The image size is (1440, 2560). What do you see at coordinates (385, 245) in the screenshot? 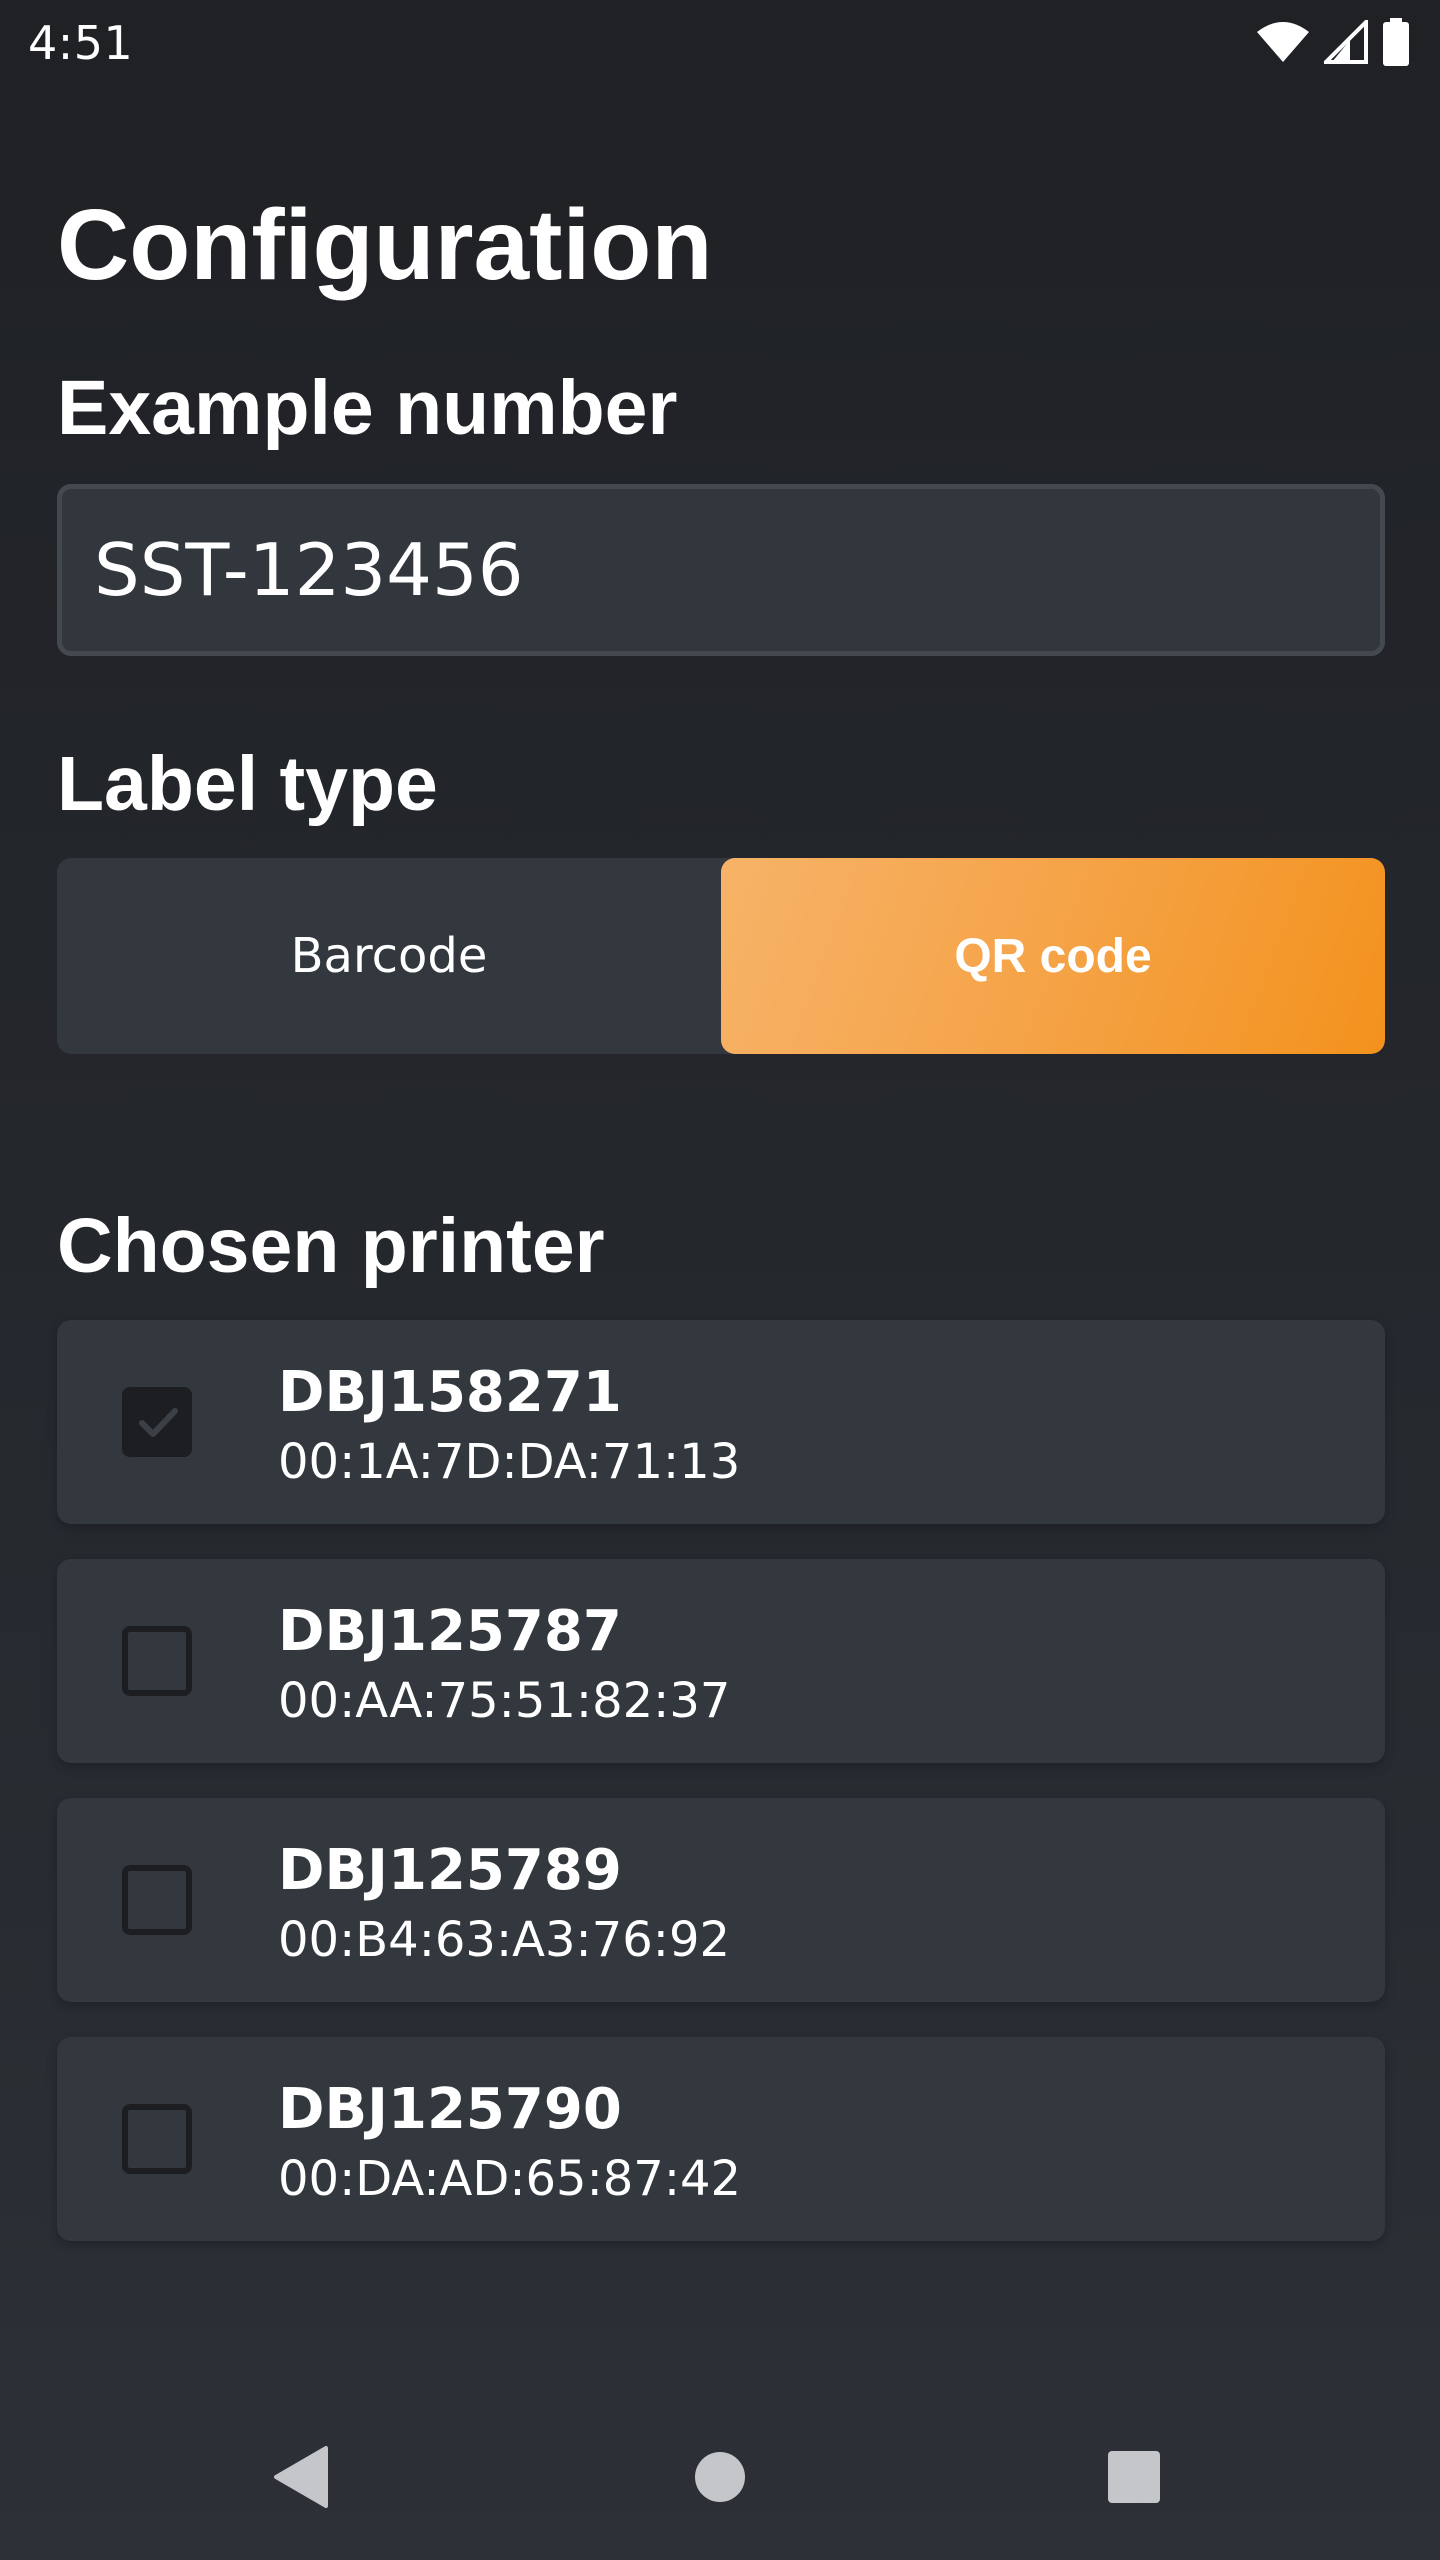
I see `page-title: Configuration` at bounding box center [385, 245].